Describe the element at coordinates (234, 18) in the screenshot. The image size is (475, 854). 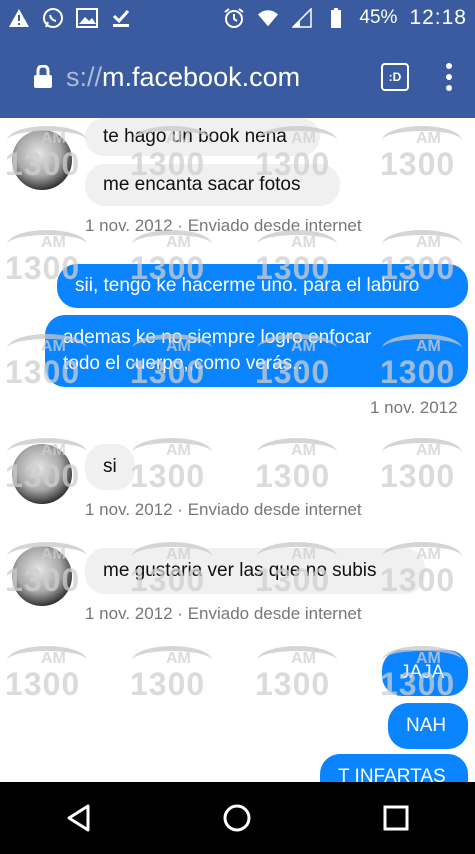
I see `alarm-icon` at that location.